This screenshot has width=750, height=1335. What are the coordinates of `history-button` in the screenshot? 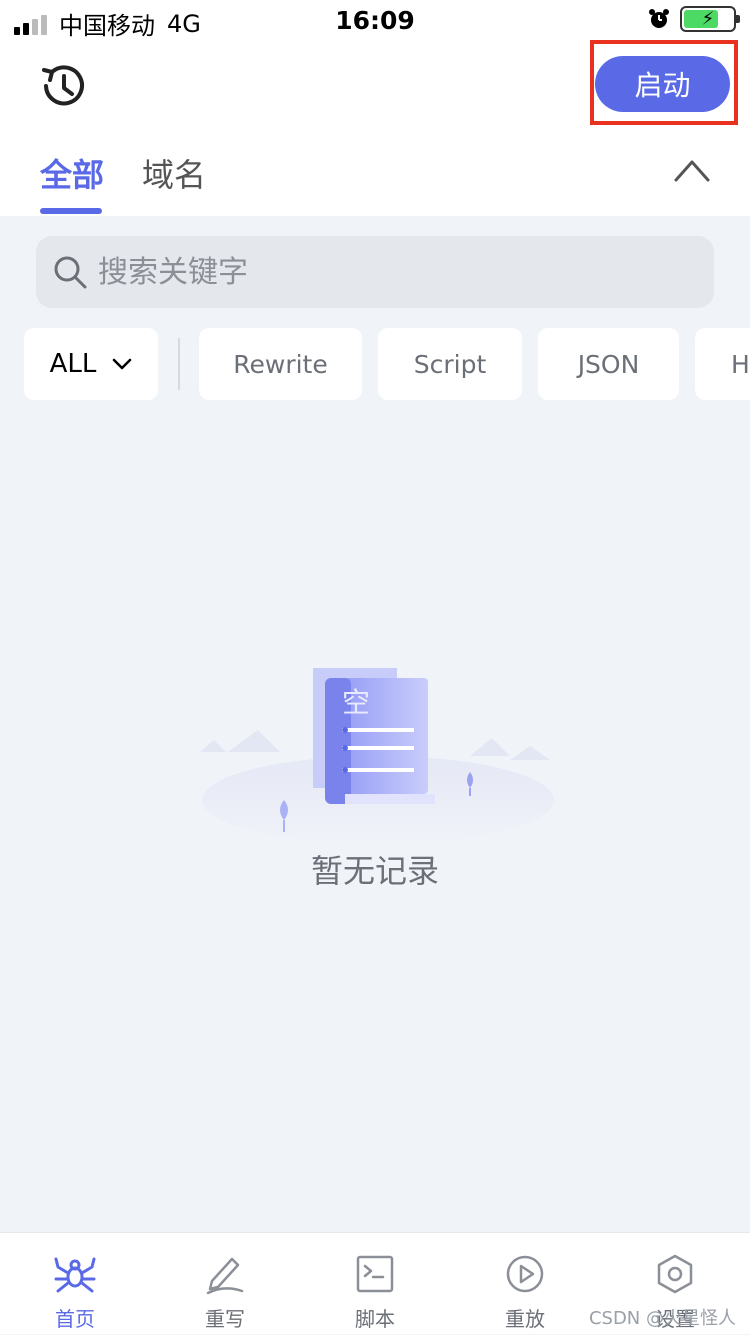 It's located at (64, 86).